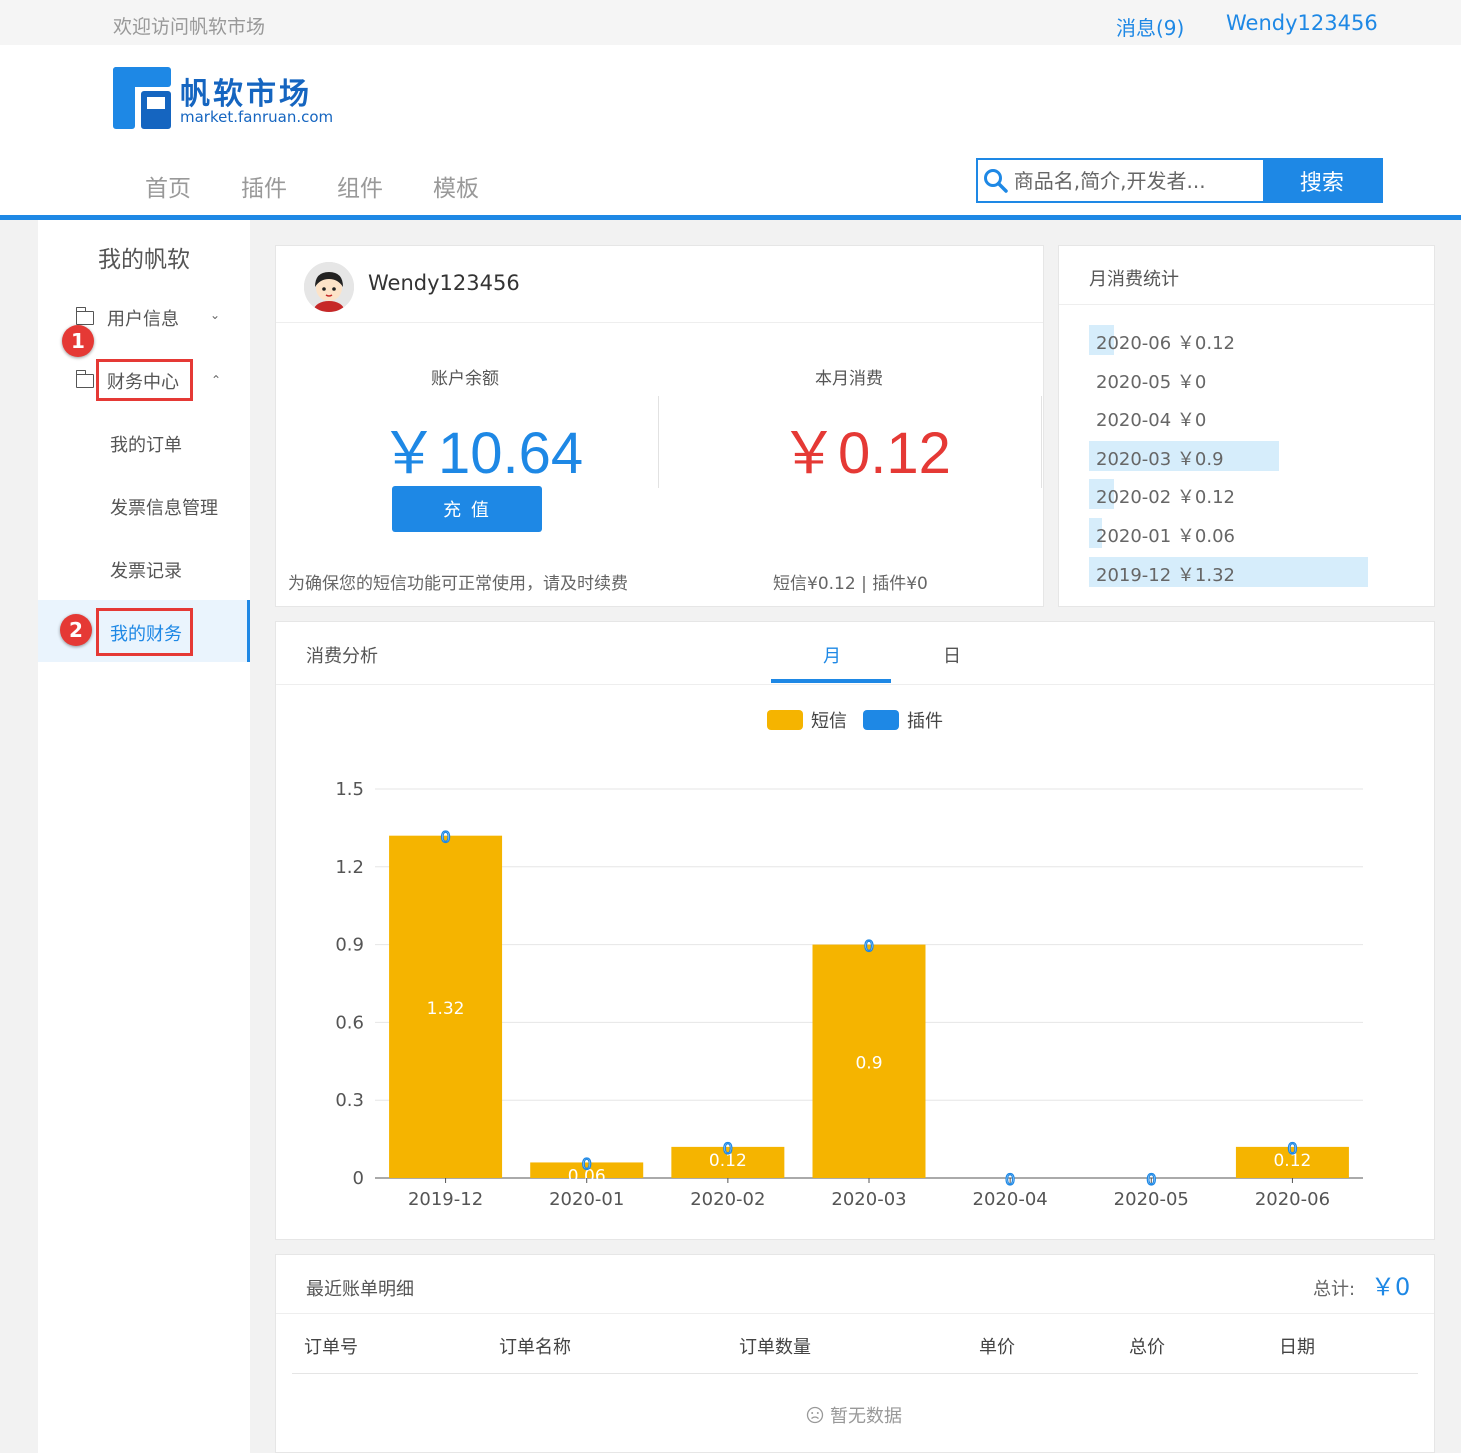 This screenshot has height=1453, width=1461. I want to click on chevron-up-icon: ⌃, so click(216, 380).